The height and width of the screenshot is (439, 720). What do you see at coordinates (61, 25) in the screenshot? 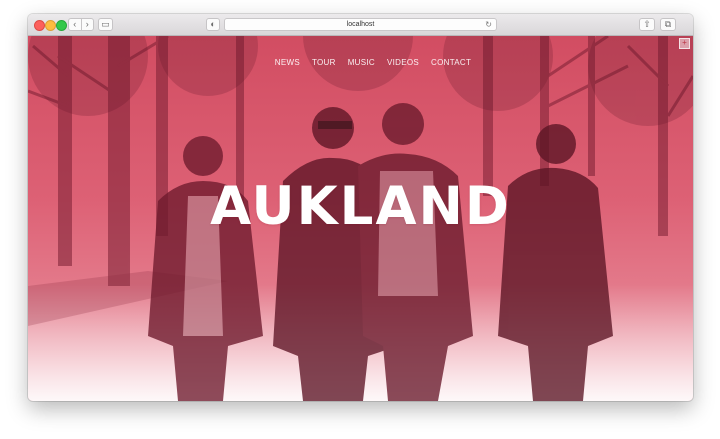
I see `maximize-window-button` at bounding box center [61, 25].